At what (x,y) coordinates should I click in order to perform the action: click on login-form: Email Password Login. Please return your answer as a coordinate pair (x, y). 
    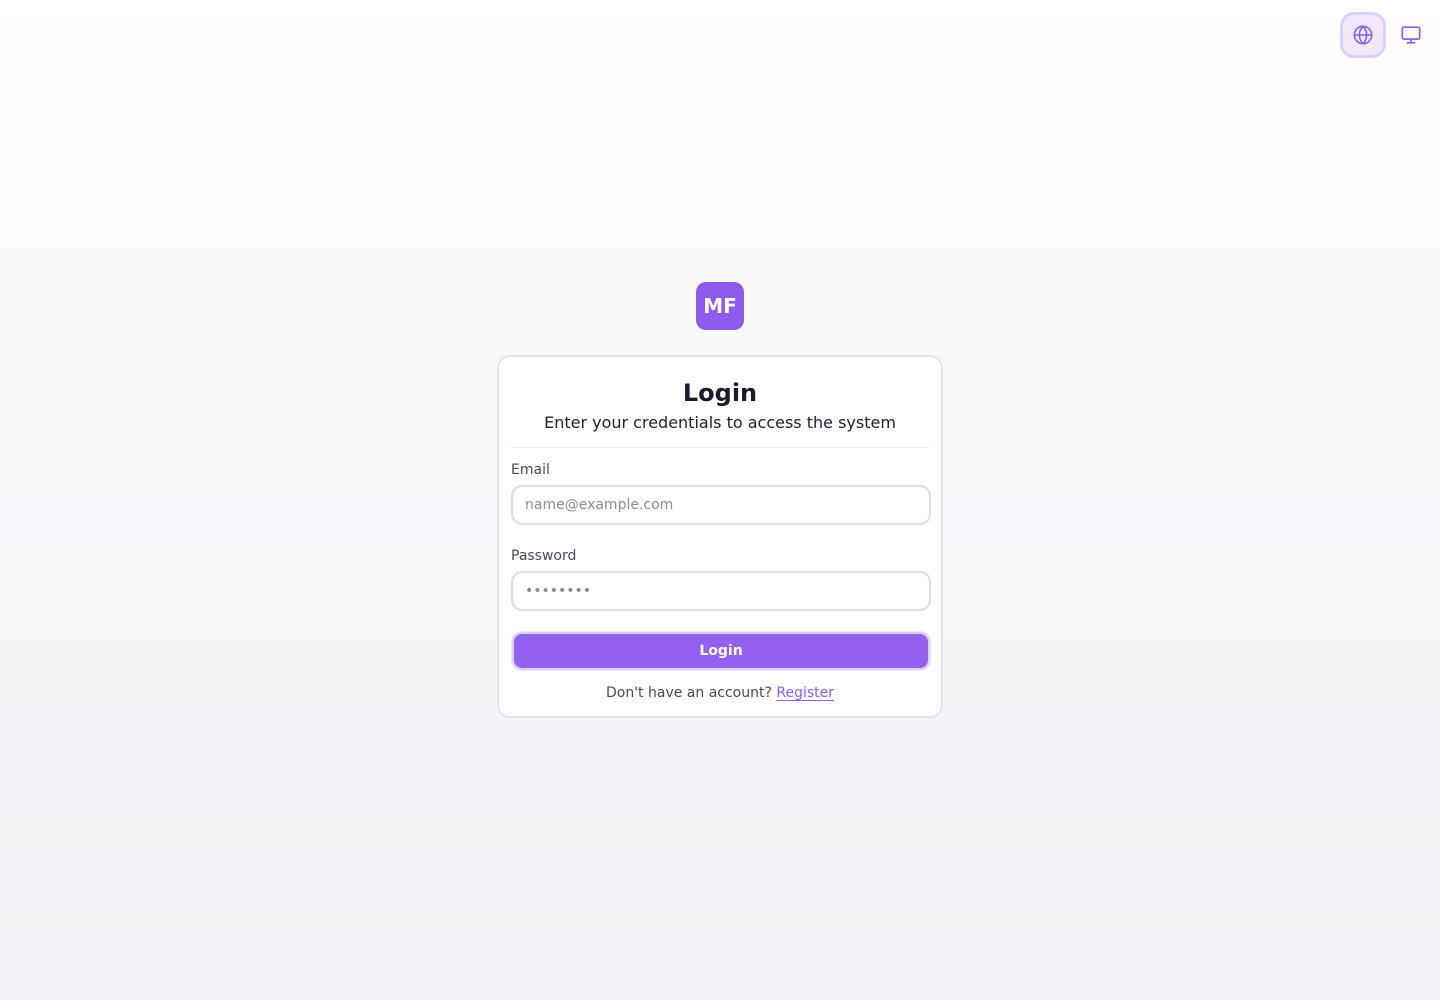
    Looking at the image, I should click on (721, 565).